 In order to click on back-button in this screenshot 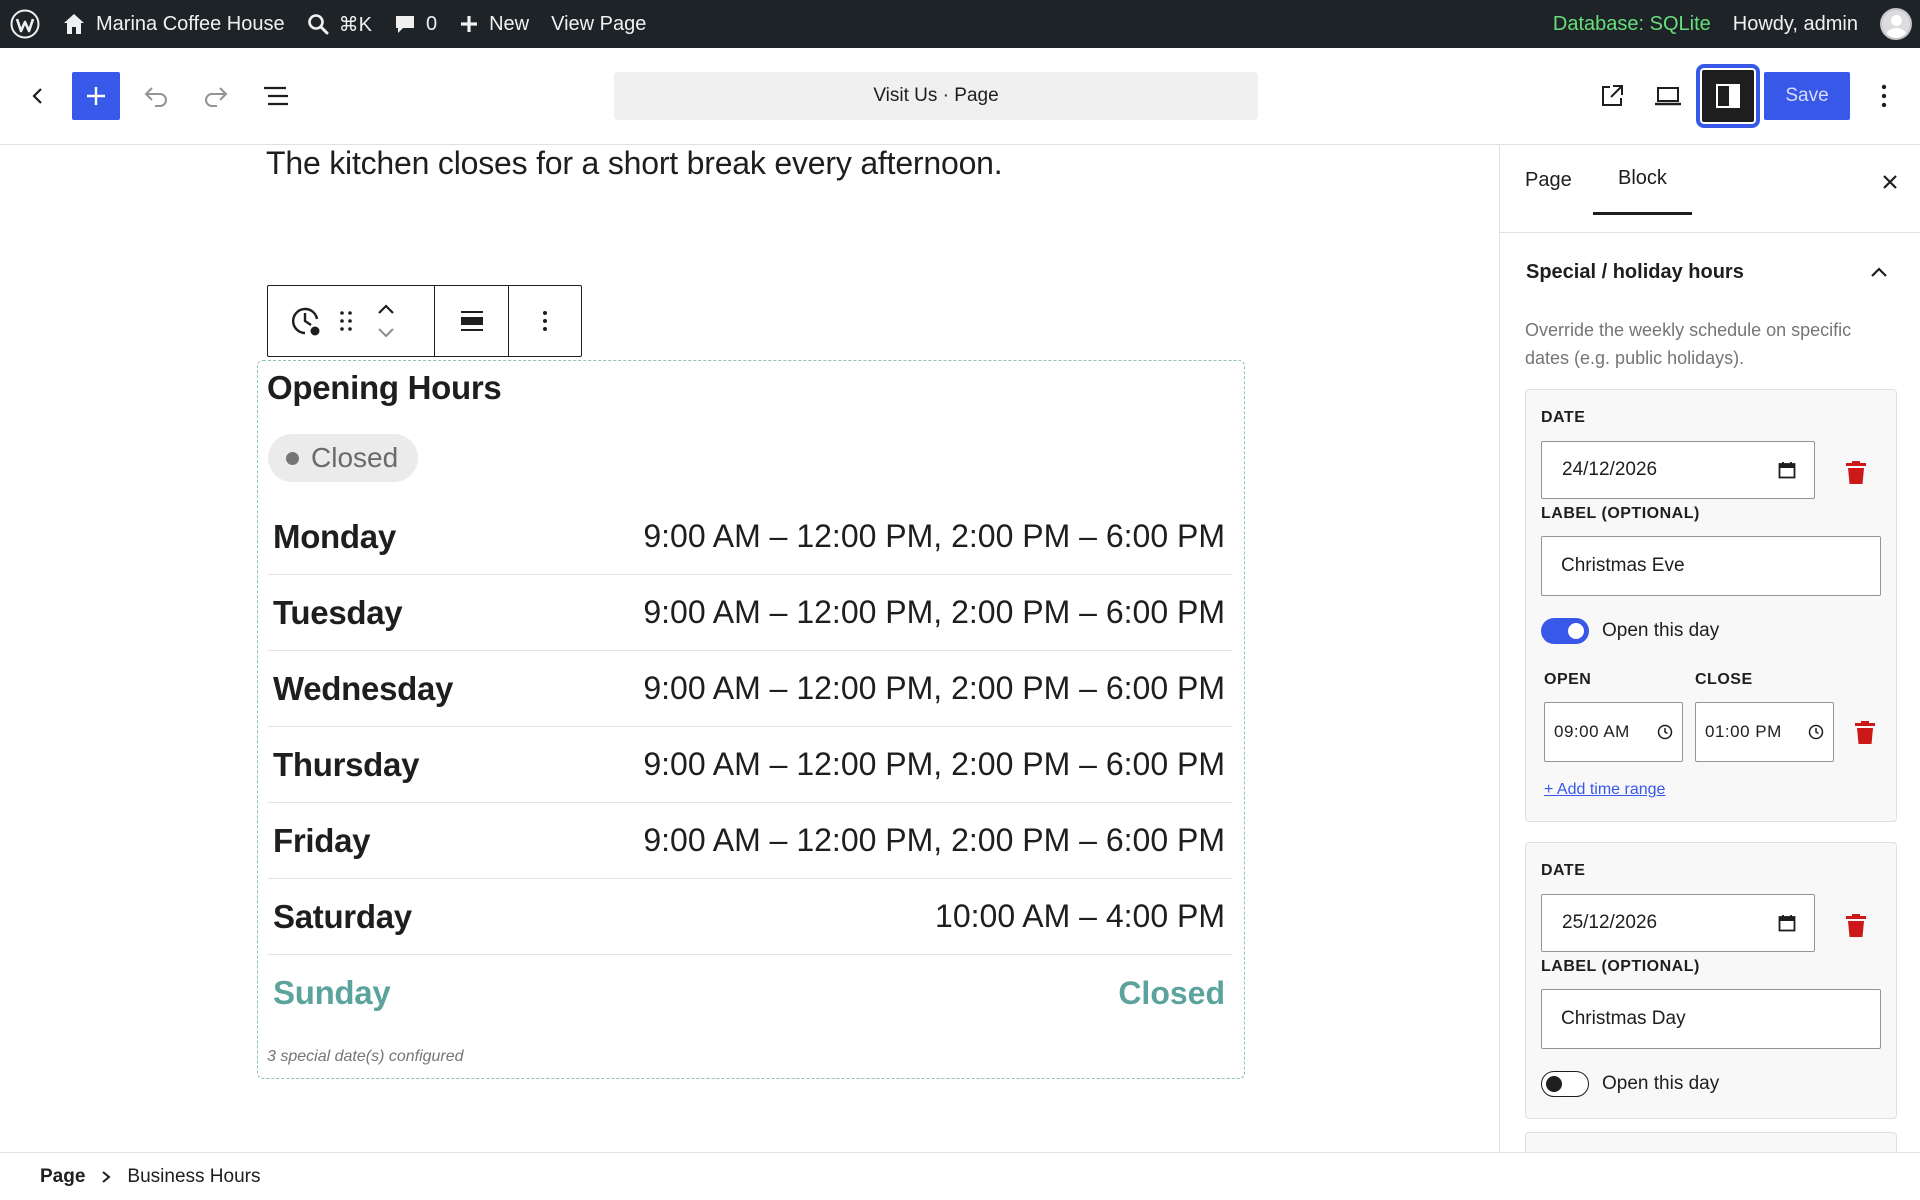, I will do `click(38, 96)`.